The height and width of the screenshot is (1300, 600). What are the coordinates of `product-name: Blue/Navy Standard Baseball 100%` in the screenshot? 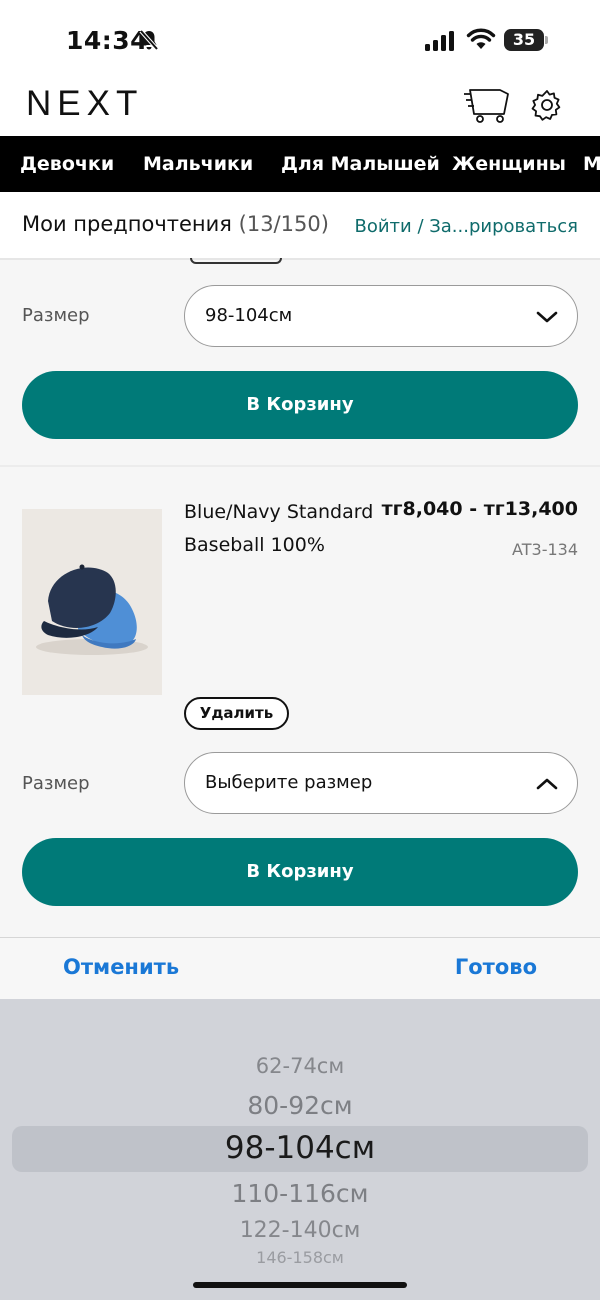 It's located at (289, 529).